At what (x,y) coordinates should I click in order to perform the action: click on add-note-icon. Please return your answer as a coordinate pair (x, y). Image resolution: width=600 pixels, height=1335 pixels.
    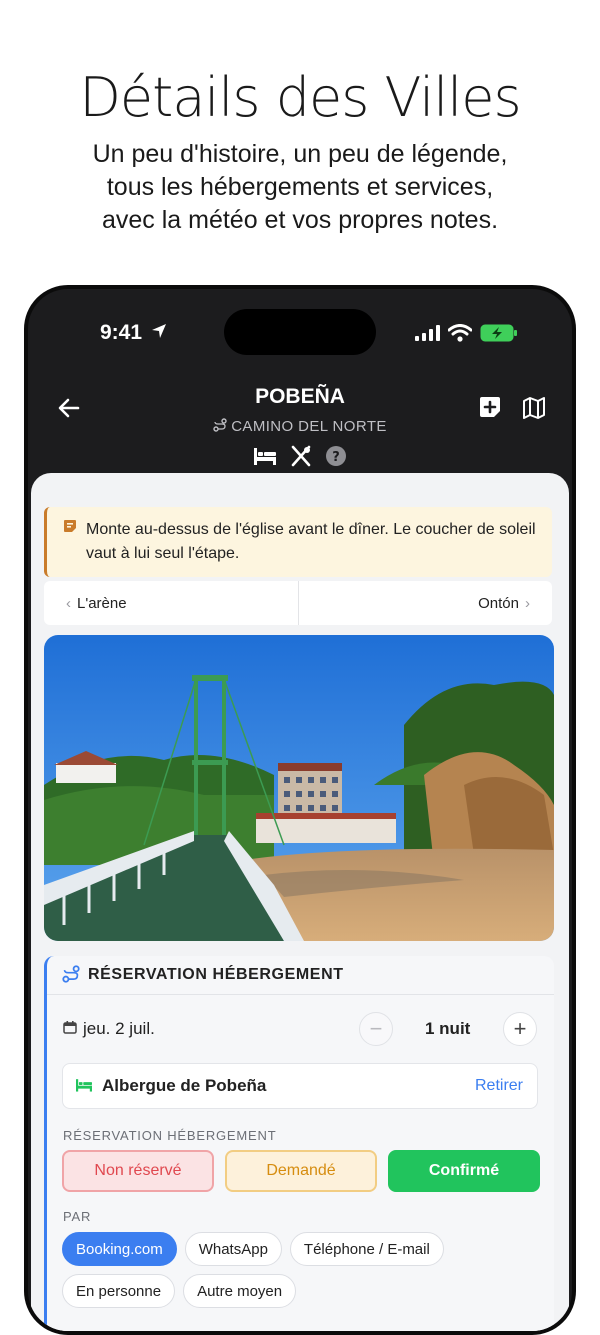
    Looking at the image, I should click on (490, 409).